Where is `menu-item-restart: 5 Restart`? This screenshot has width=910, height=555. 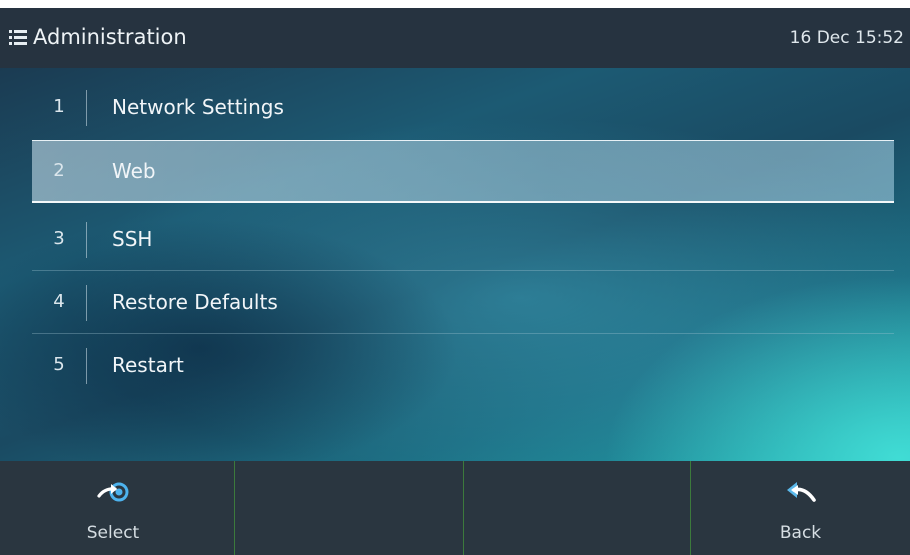 menu-item-restart: 5 Restart is located at coordinates (463, 366).